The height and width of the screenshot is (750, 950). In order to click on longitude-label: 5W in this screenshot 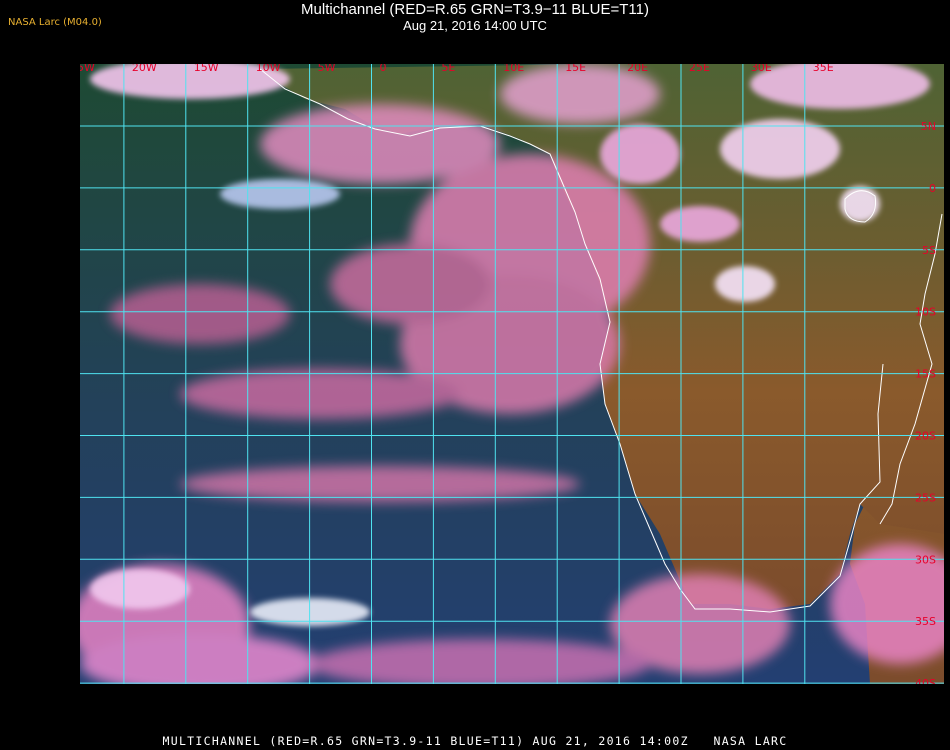, I will do `click(327, 69)`.